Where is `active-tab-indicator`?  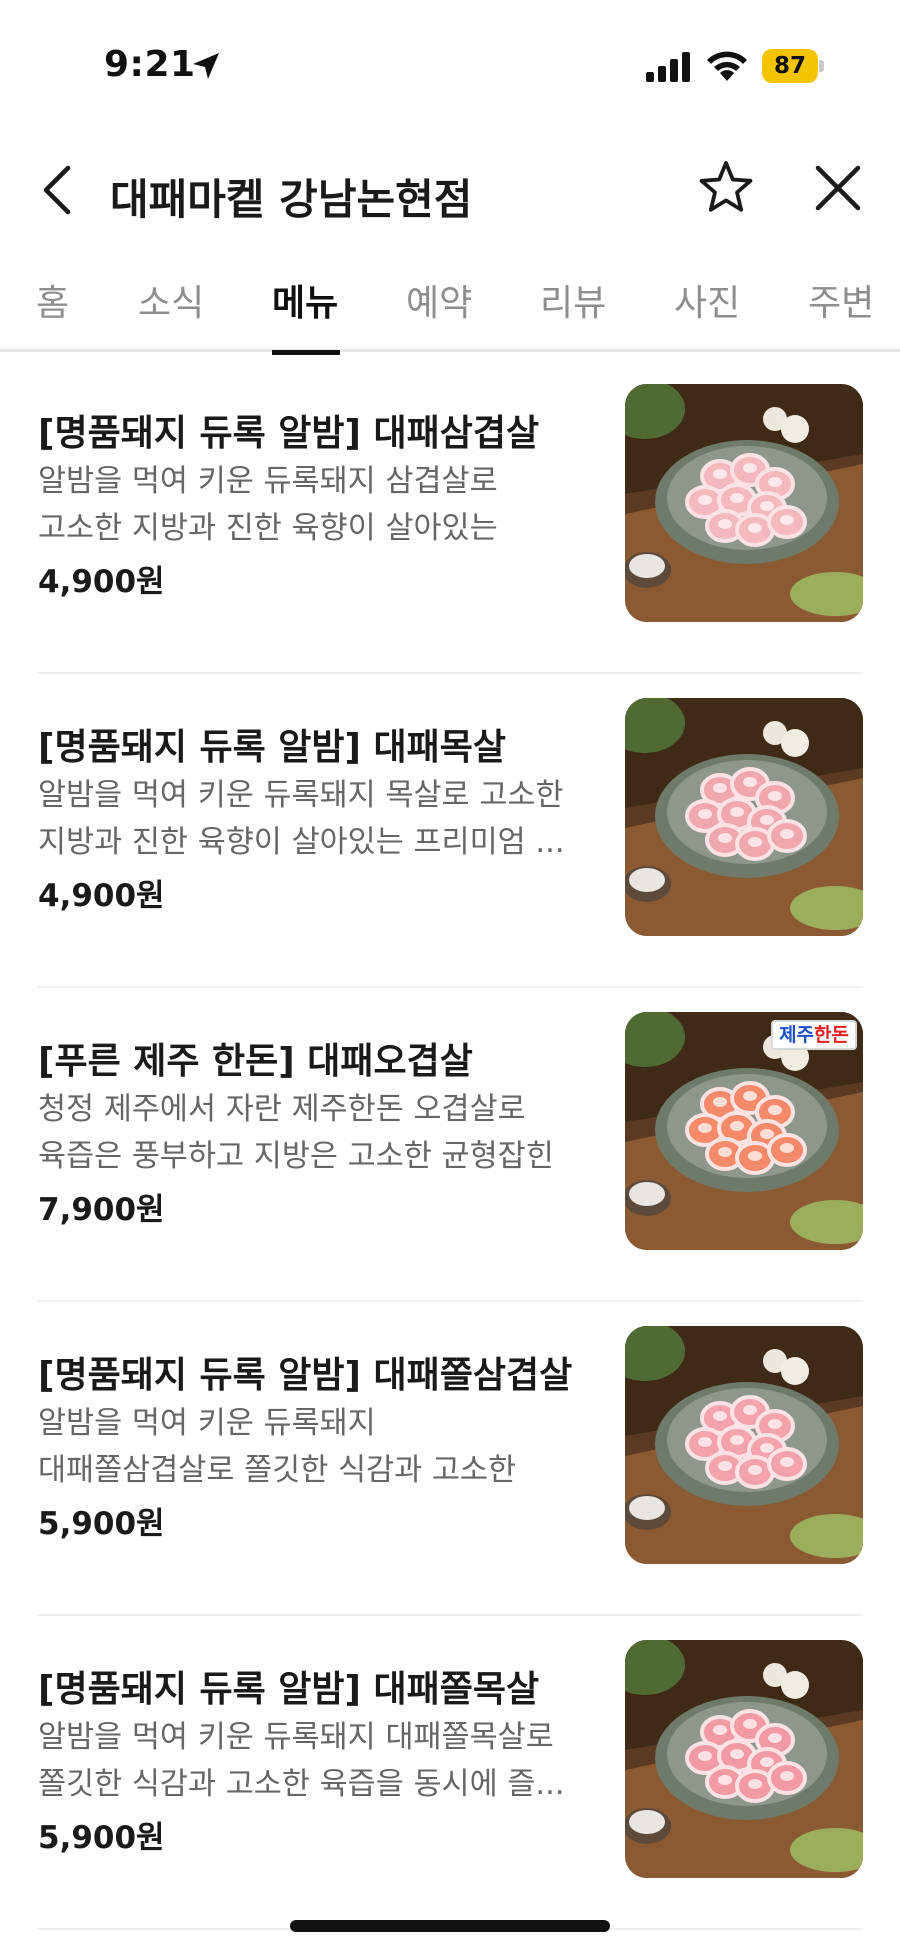 active-tab-indicator is located at coordinates (306, 352).